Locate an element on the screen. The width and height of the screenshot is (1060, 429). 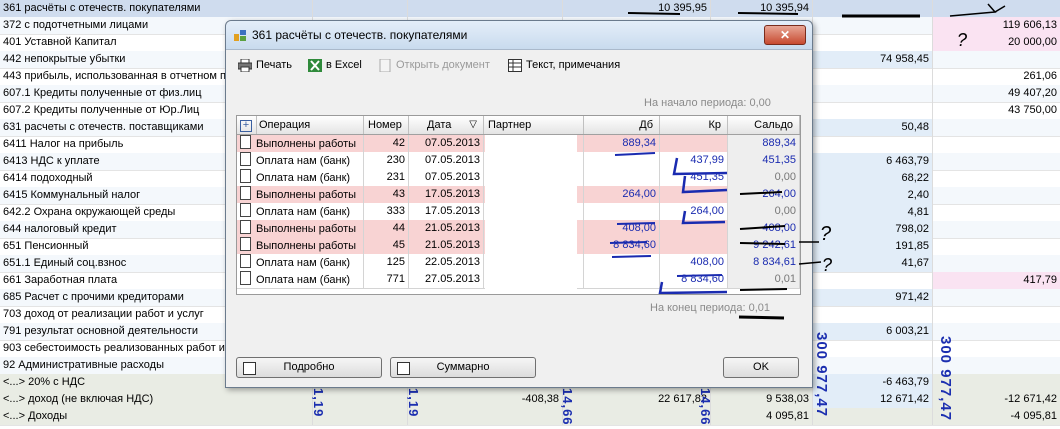
account-cell-value: 43 750,00 is located at coordinates (1032, 110).